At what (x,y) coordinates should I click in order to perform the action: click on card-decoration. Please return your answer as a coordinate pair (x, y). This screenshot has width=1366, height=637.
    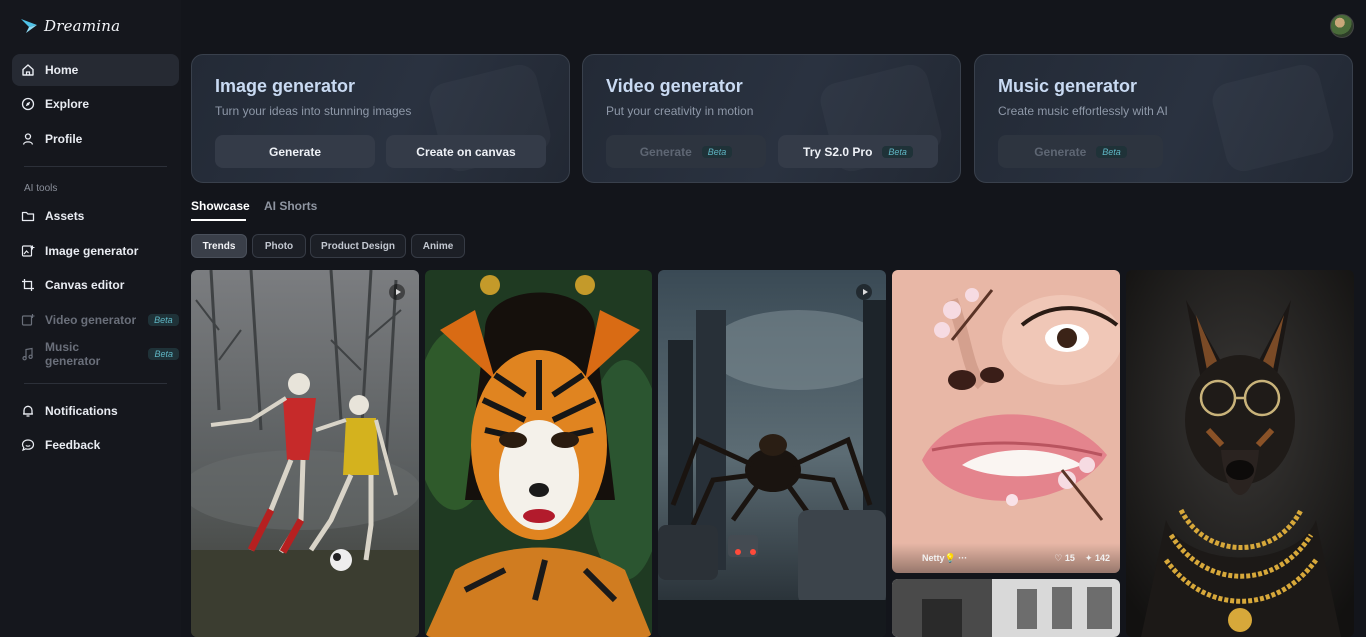
    Looking at the image, I should click on (1273, 118).